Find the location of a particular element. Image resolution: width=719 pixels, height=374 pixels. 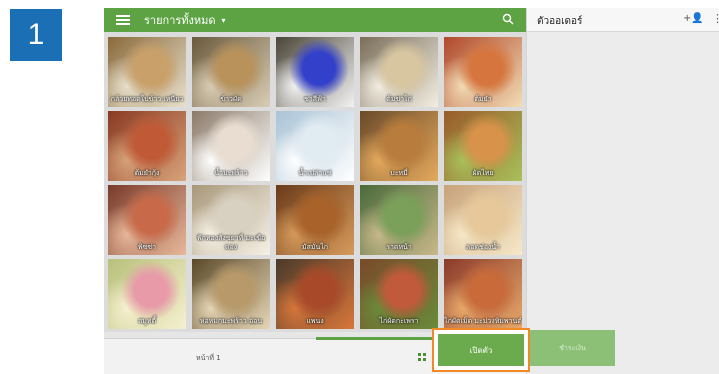

hamburger-menu-icon is located at coordinates (123, 20).